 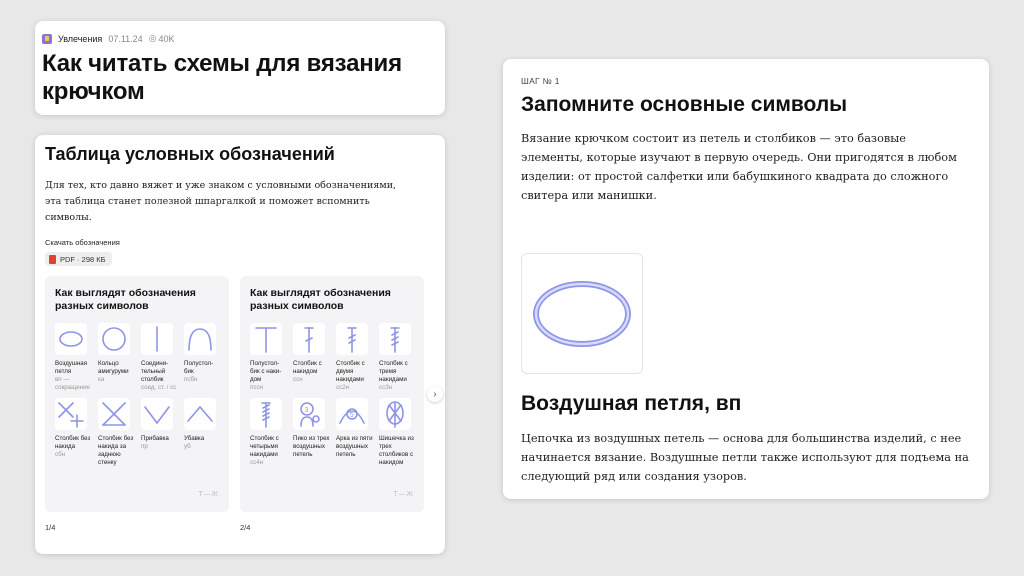 I want to click on carousel-next-button: ›, so click(x=435, y=394).